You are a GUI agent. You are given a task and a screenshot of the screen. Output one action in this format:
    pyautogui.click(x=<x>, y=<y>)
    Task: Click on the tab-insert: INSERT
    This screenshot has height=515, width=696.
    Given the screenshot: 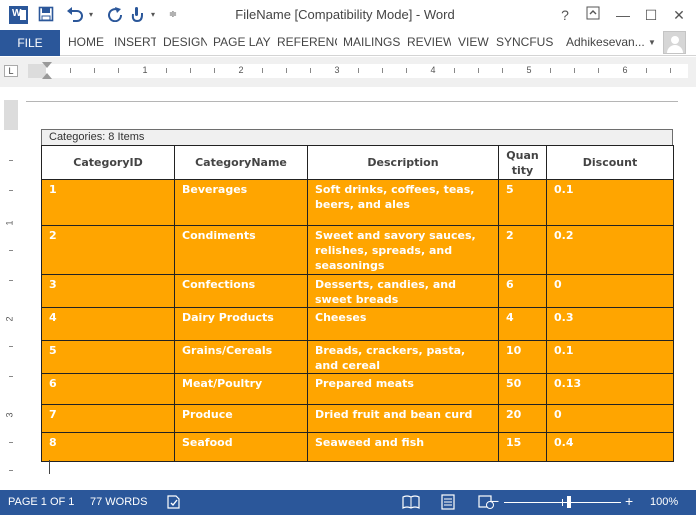 What is the action you would take?
    pyautogui.click(x=135, y=43)
    